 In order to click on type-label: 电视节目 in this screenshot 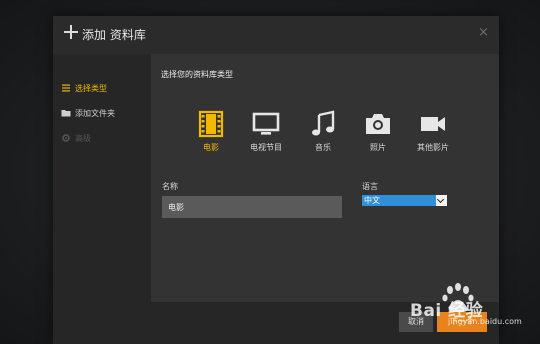, I will do `click(266, 147)`.